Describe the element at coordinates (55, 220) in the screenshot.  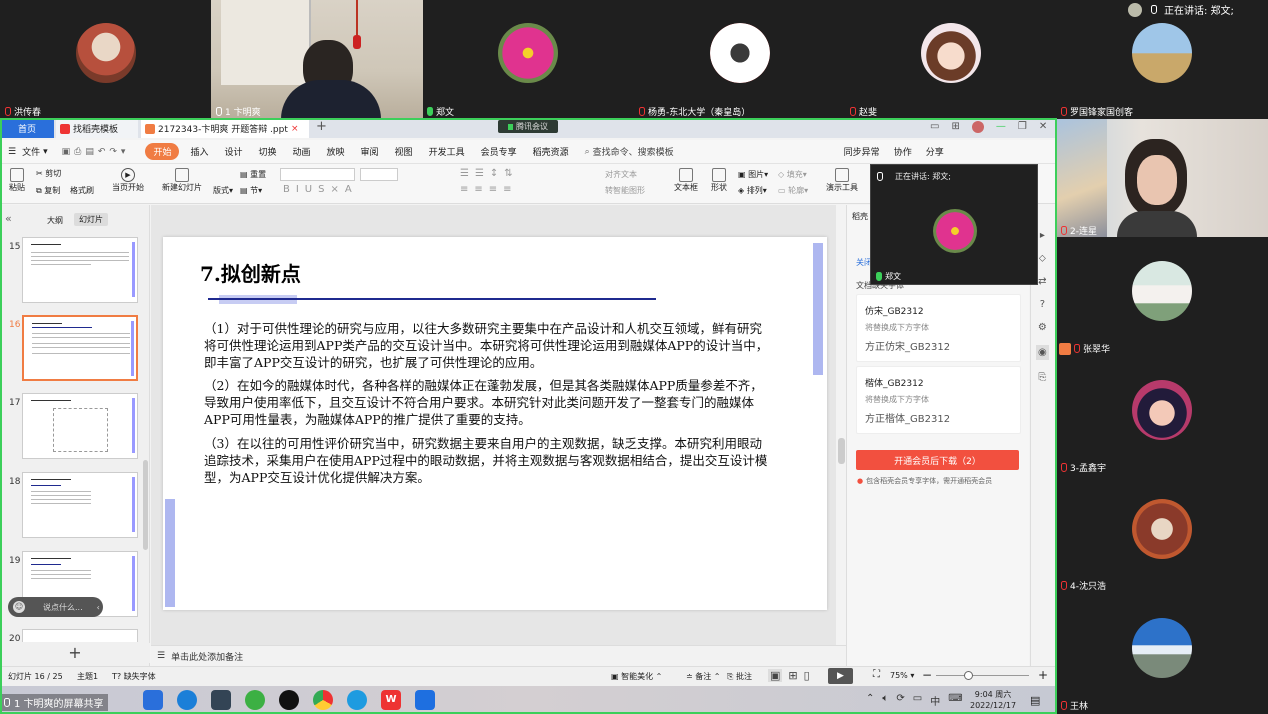
I see `panel-tab-outline: 大纲` at that location.